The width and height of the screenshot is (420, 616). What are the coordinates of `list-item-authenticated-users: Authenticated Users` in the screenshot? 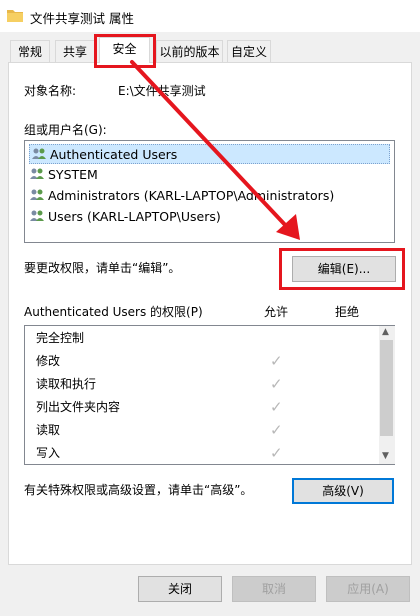 It's located at (209, 154).